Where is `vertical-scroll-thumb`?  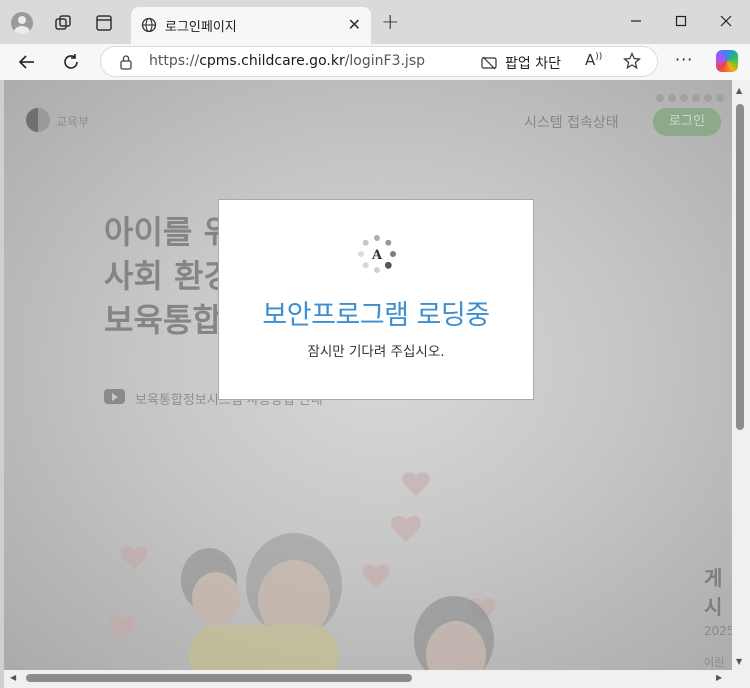
vertical-scroll-thumb is located at coordinates (740, 267).